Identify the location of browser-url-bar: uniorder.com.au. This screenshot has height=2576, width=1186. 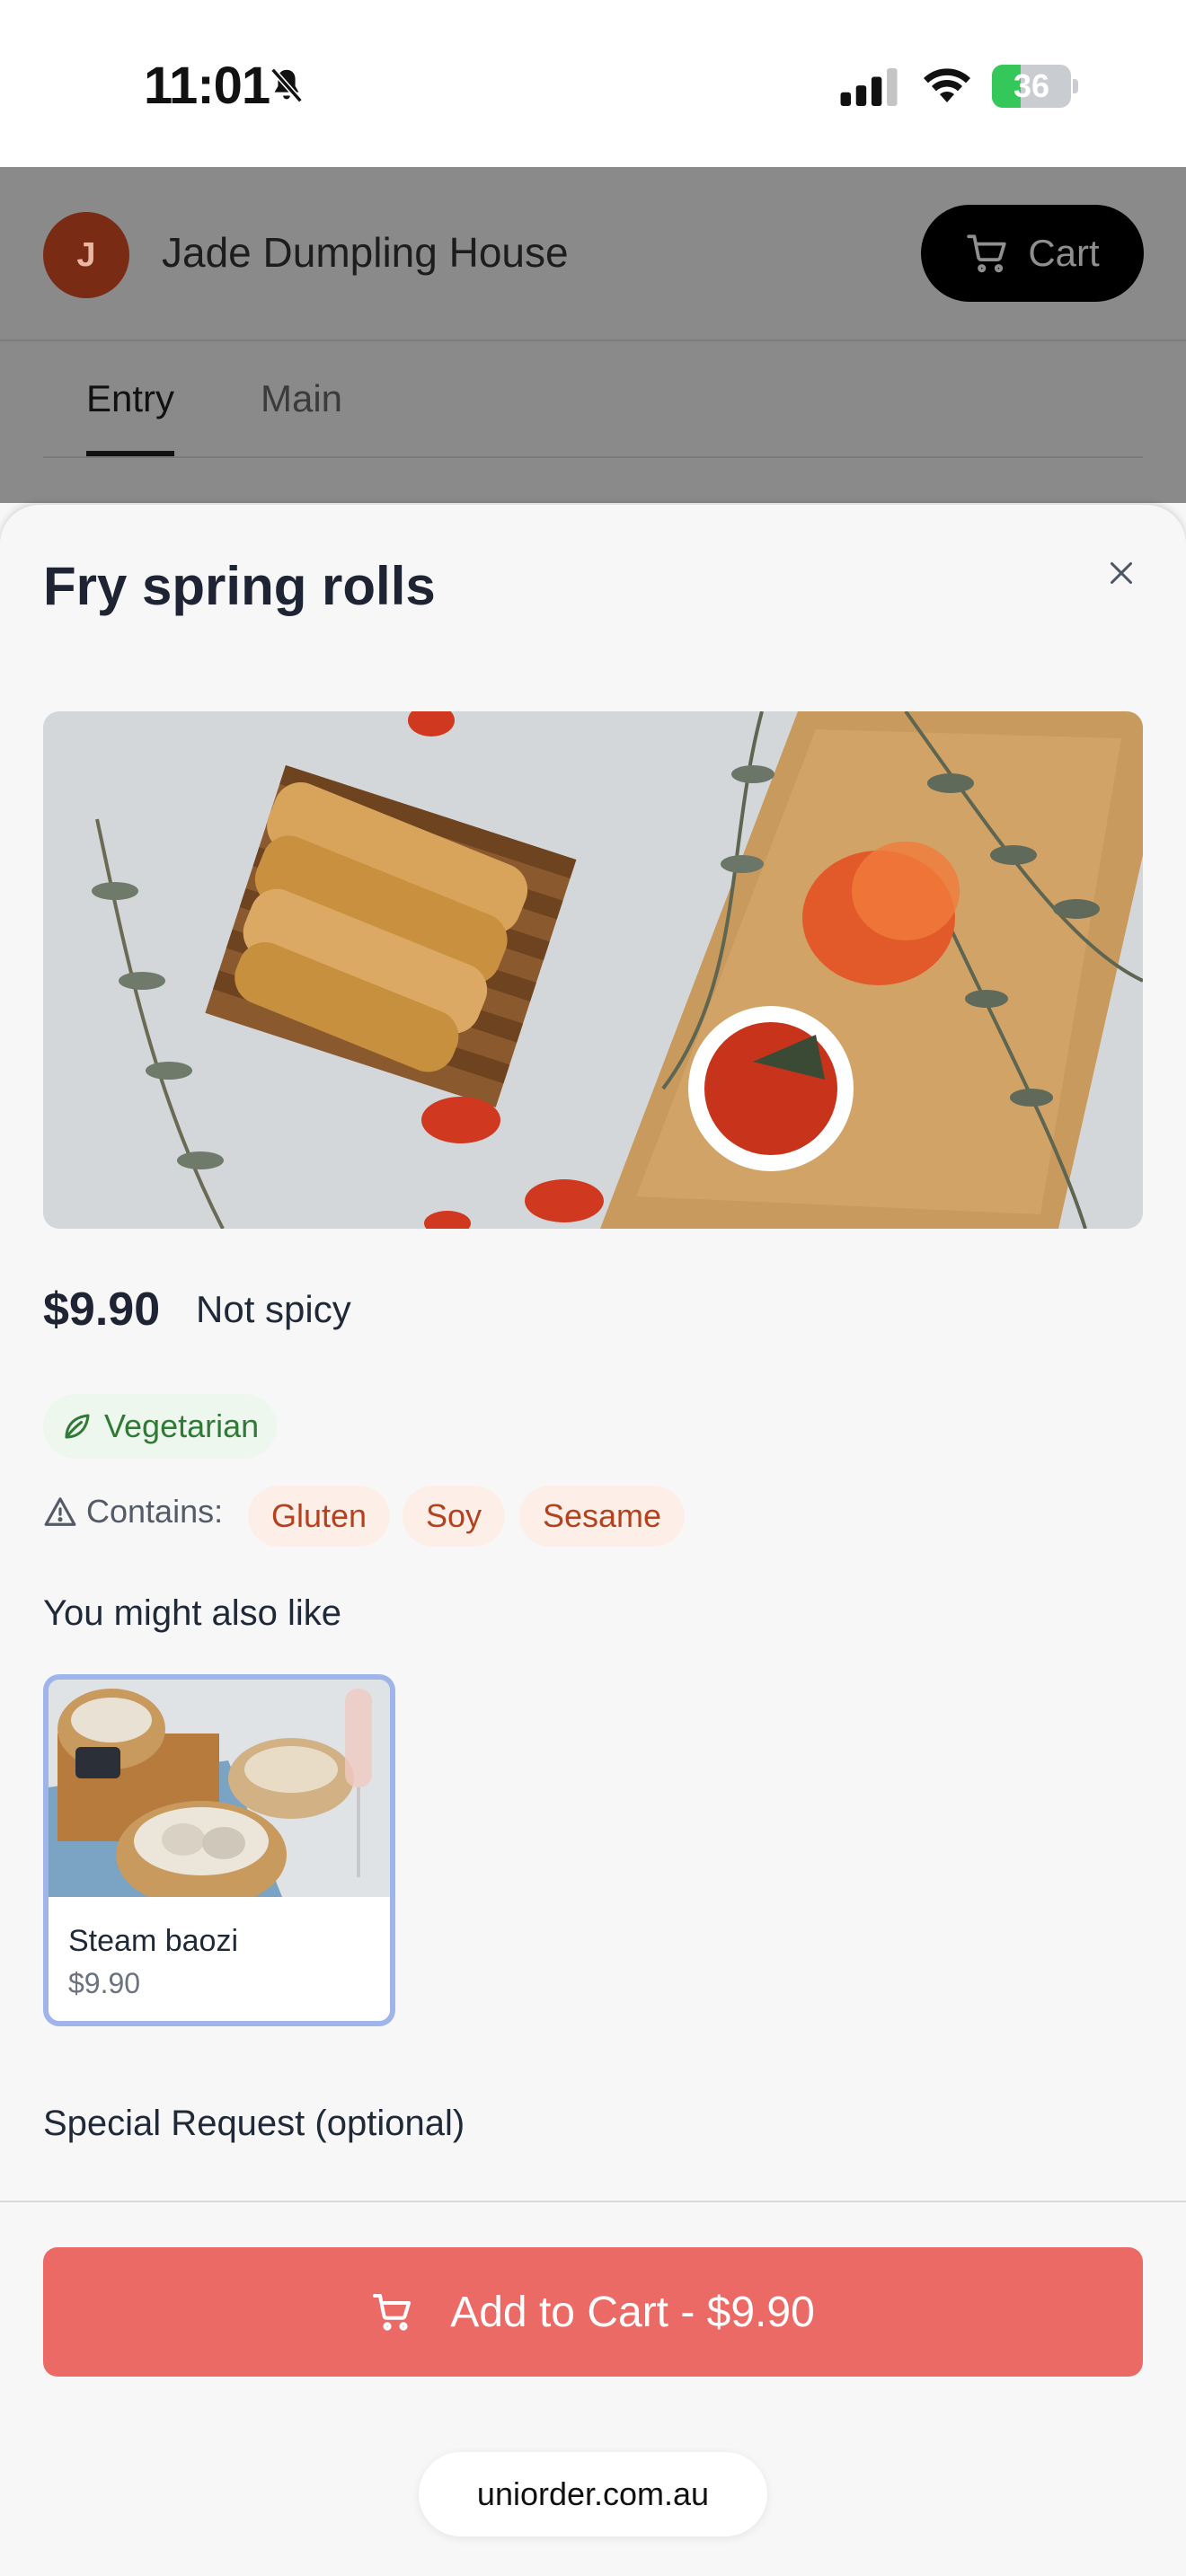
(593, 2494).